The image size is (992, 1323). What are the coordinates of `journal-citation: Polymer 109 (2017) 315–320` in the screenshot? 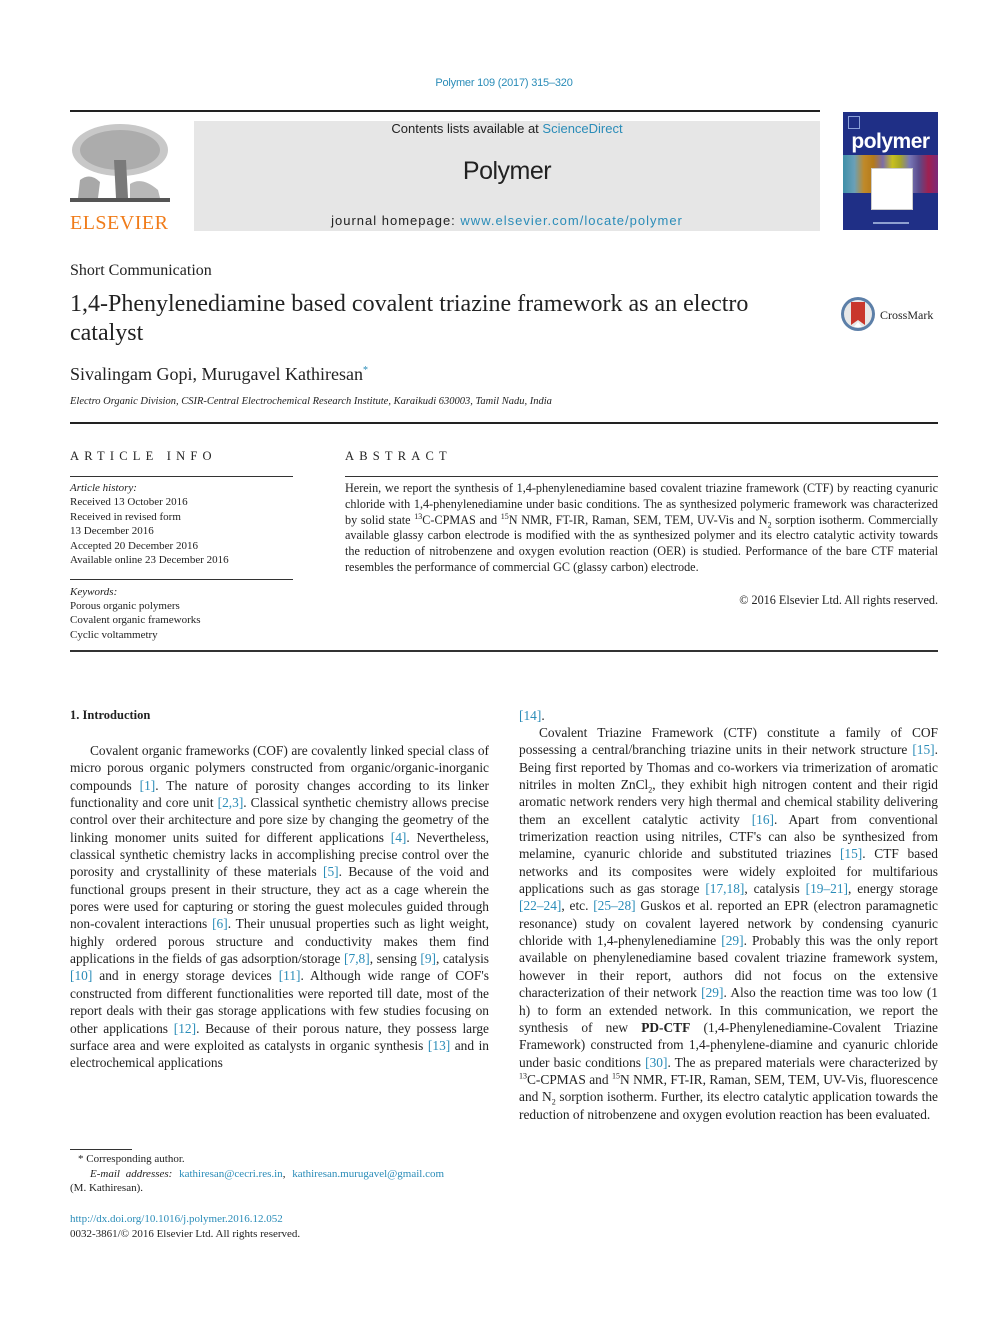 It's located at (496, 83).